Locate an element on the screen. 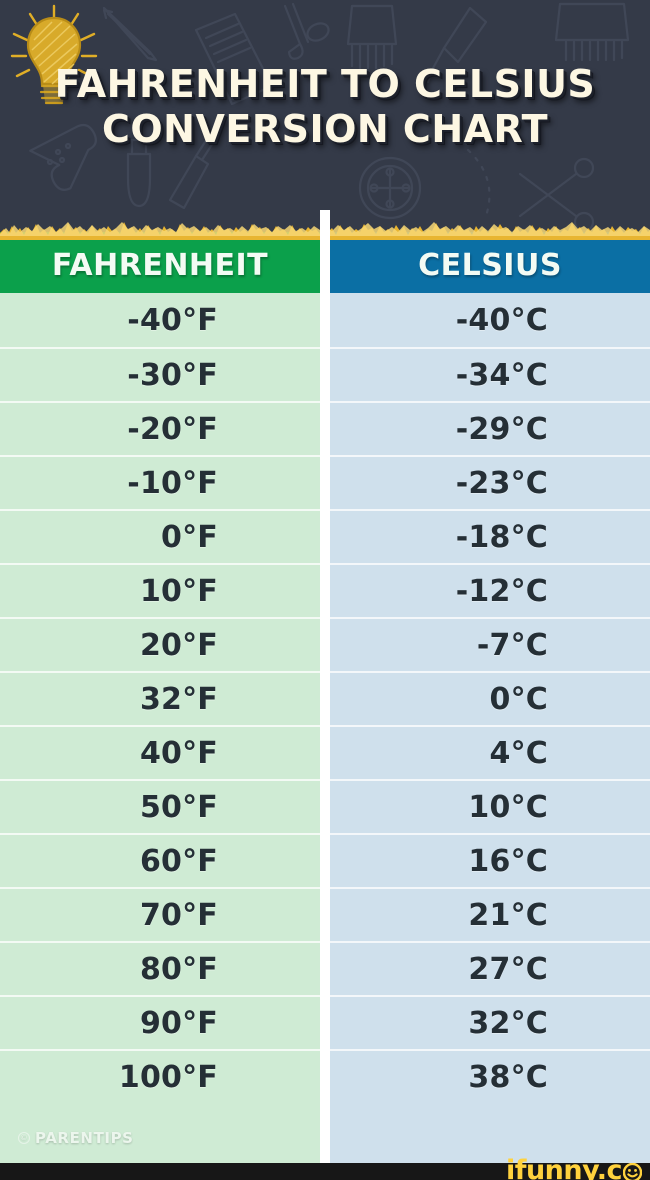  table-row: 10°F is located at coordinates (160, 590).